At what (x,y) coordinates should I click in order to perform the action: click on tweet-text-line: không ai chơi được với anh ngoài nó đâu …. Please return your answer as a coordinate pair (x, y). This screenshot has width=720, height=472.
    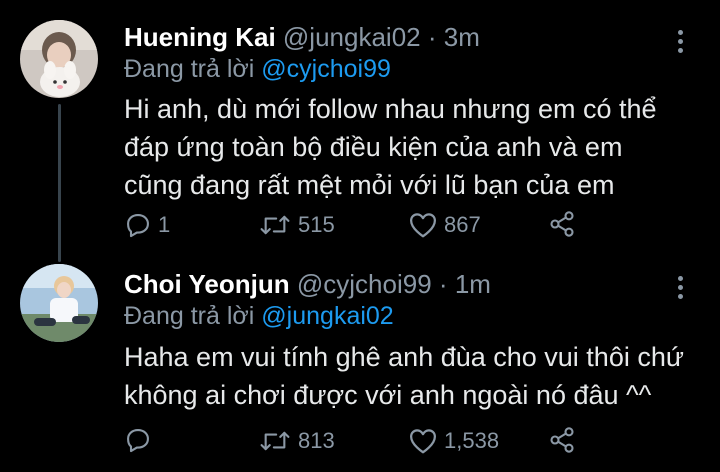
    Looking at the image, I should click on (388, 395).